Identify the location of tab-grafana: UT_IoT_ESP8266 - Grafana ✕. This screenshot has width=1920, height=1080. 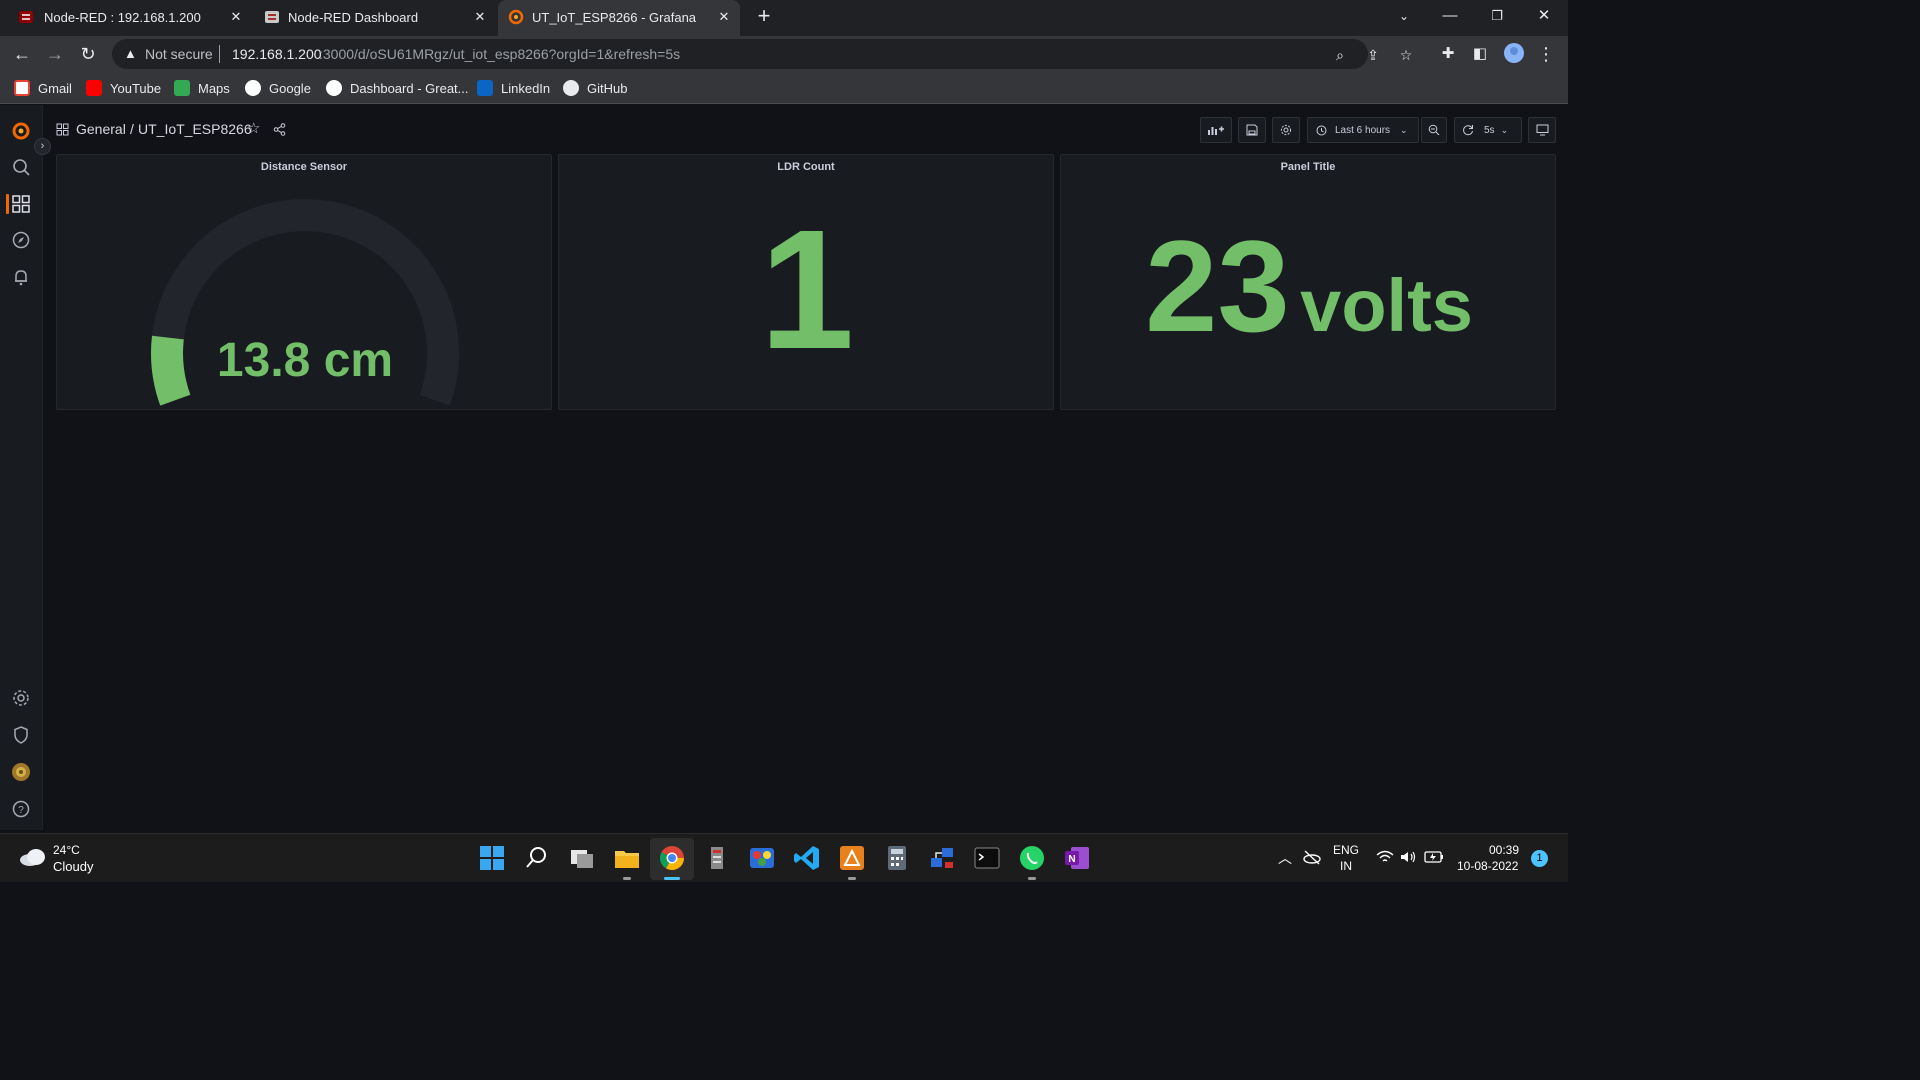
(619, 18).